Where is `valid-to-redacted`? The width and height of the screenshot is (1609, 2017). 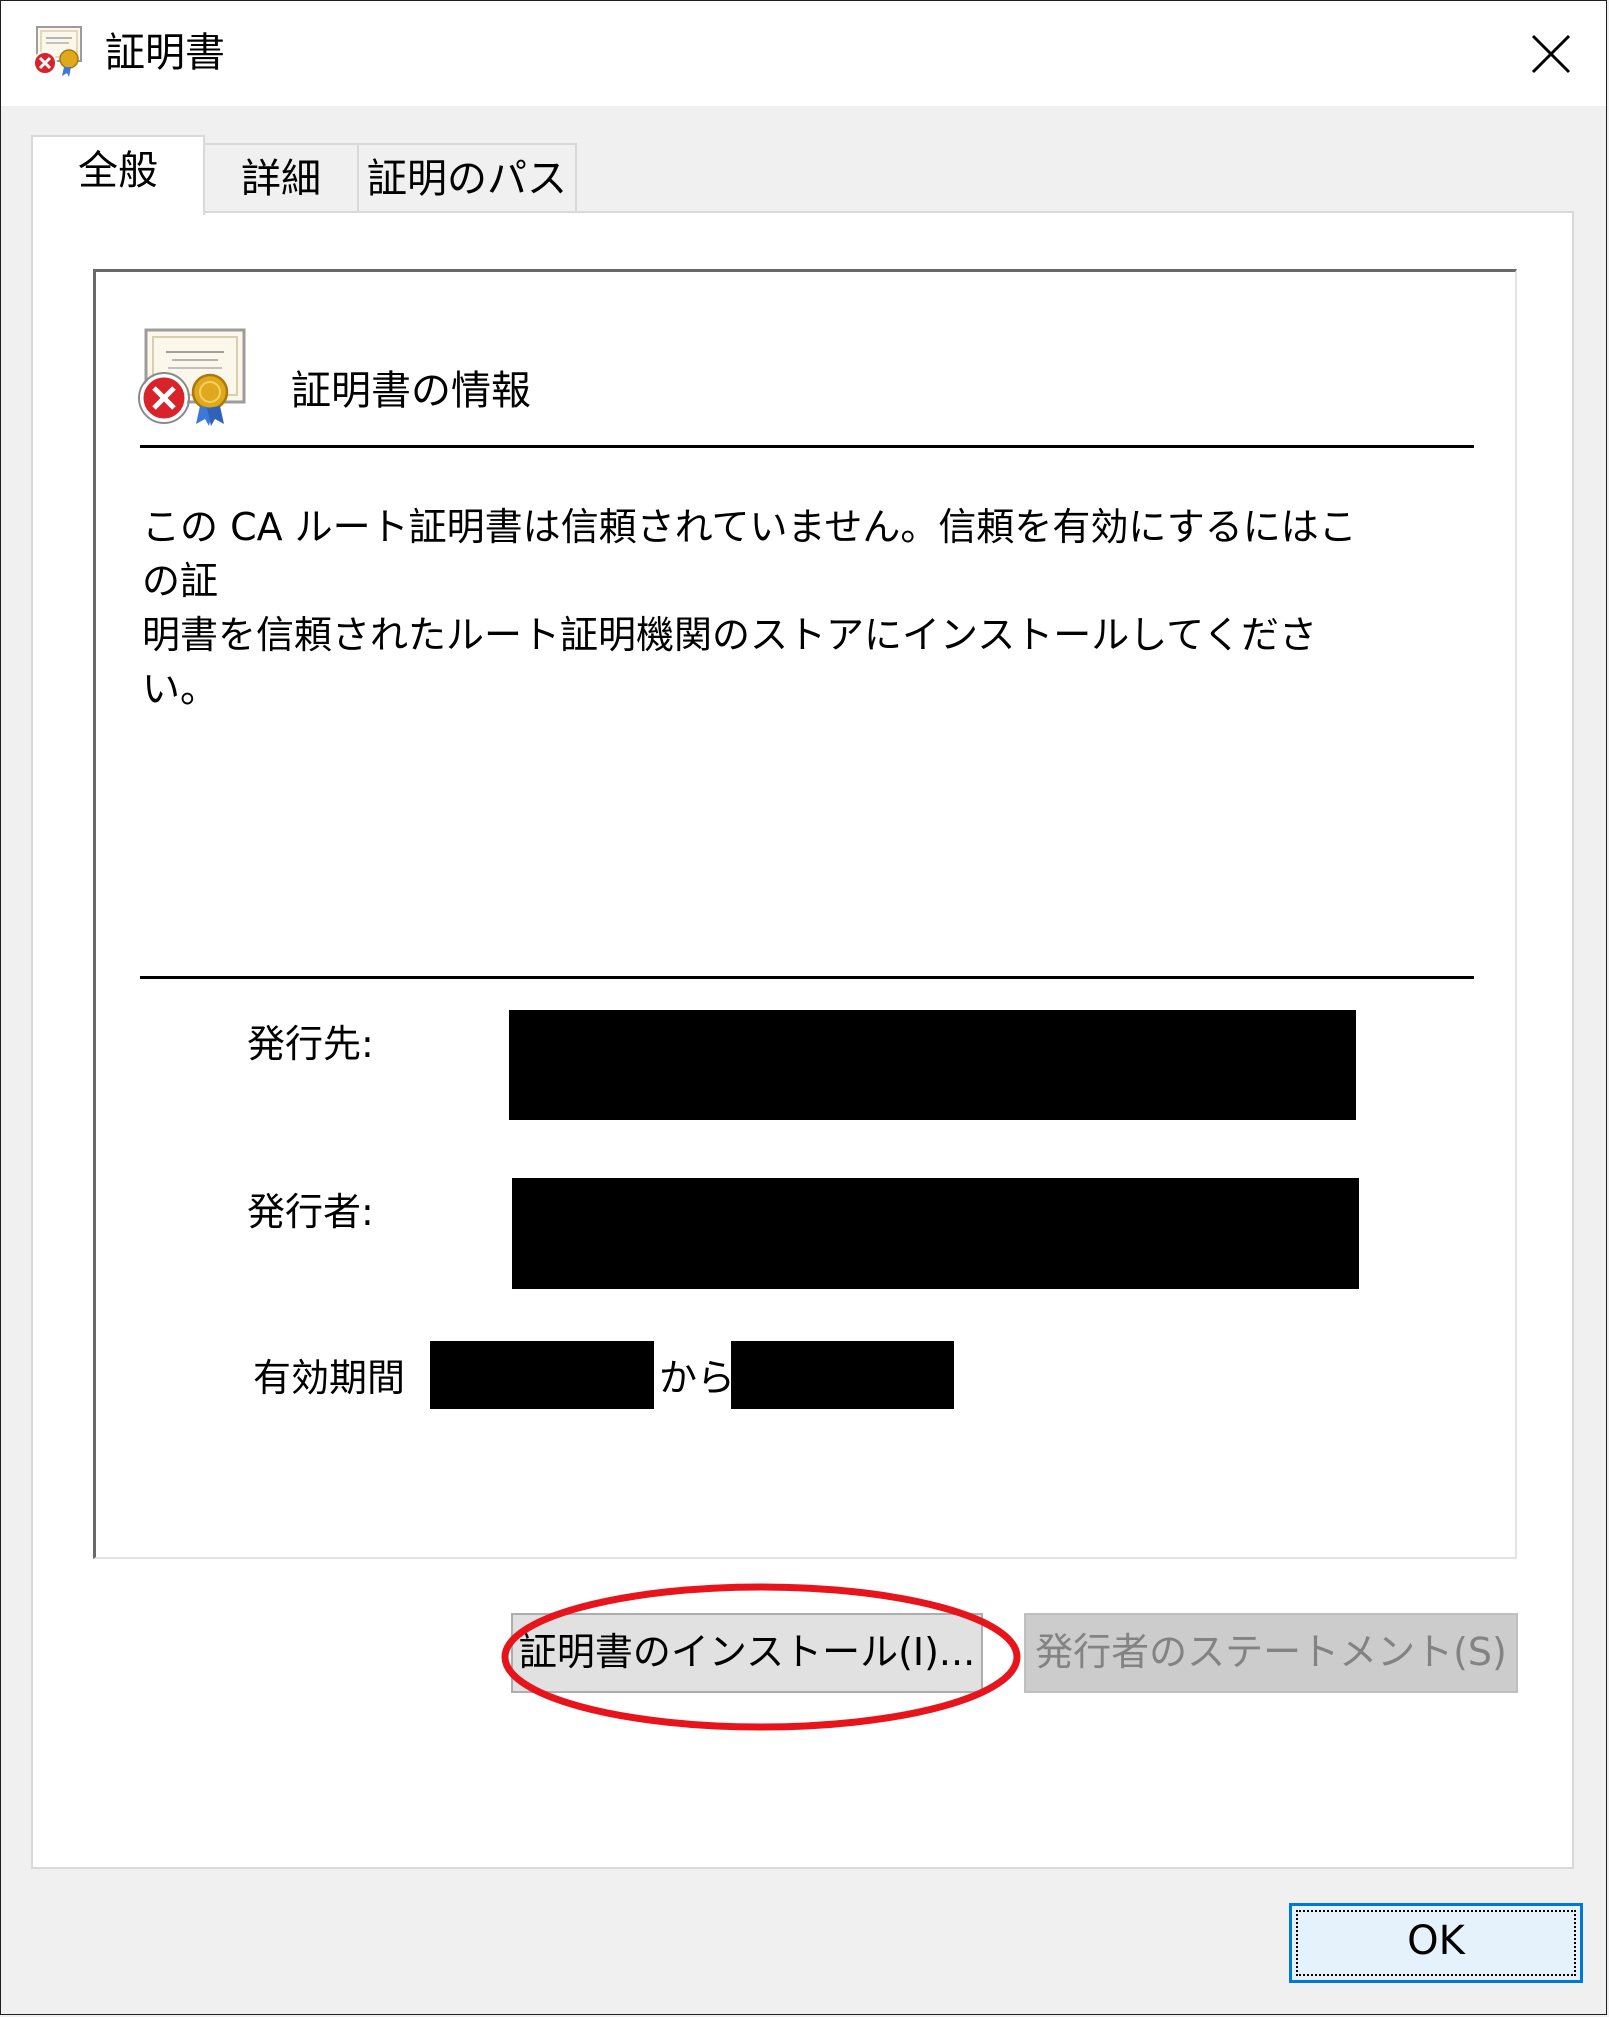
valid-to-redacted is located at coordinates (842, 1375).